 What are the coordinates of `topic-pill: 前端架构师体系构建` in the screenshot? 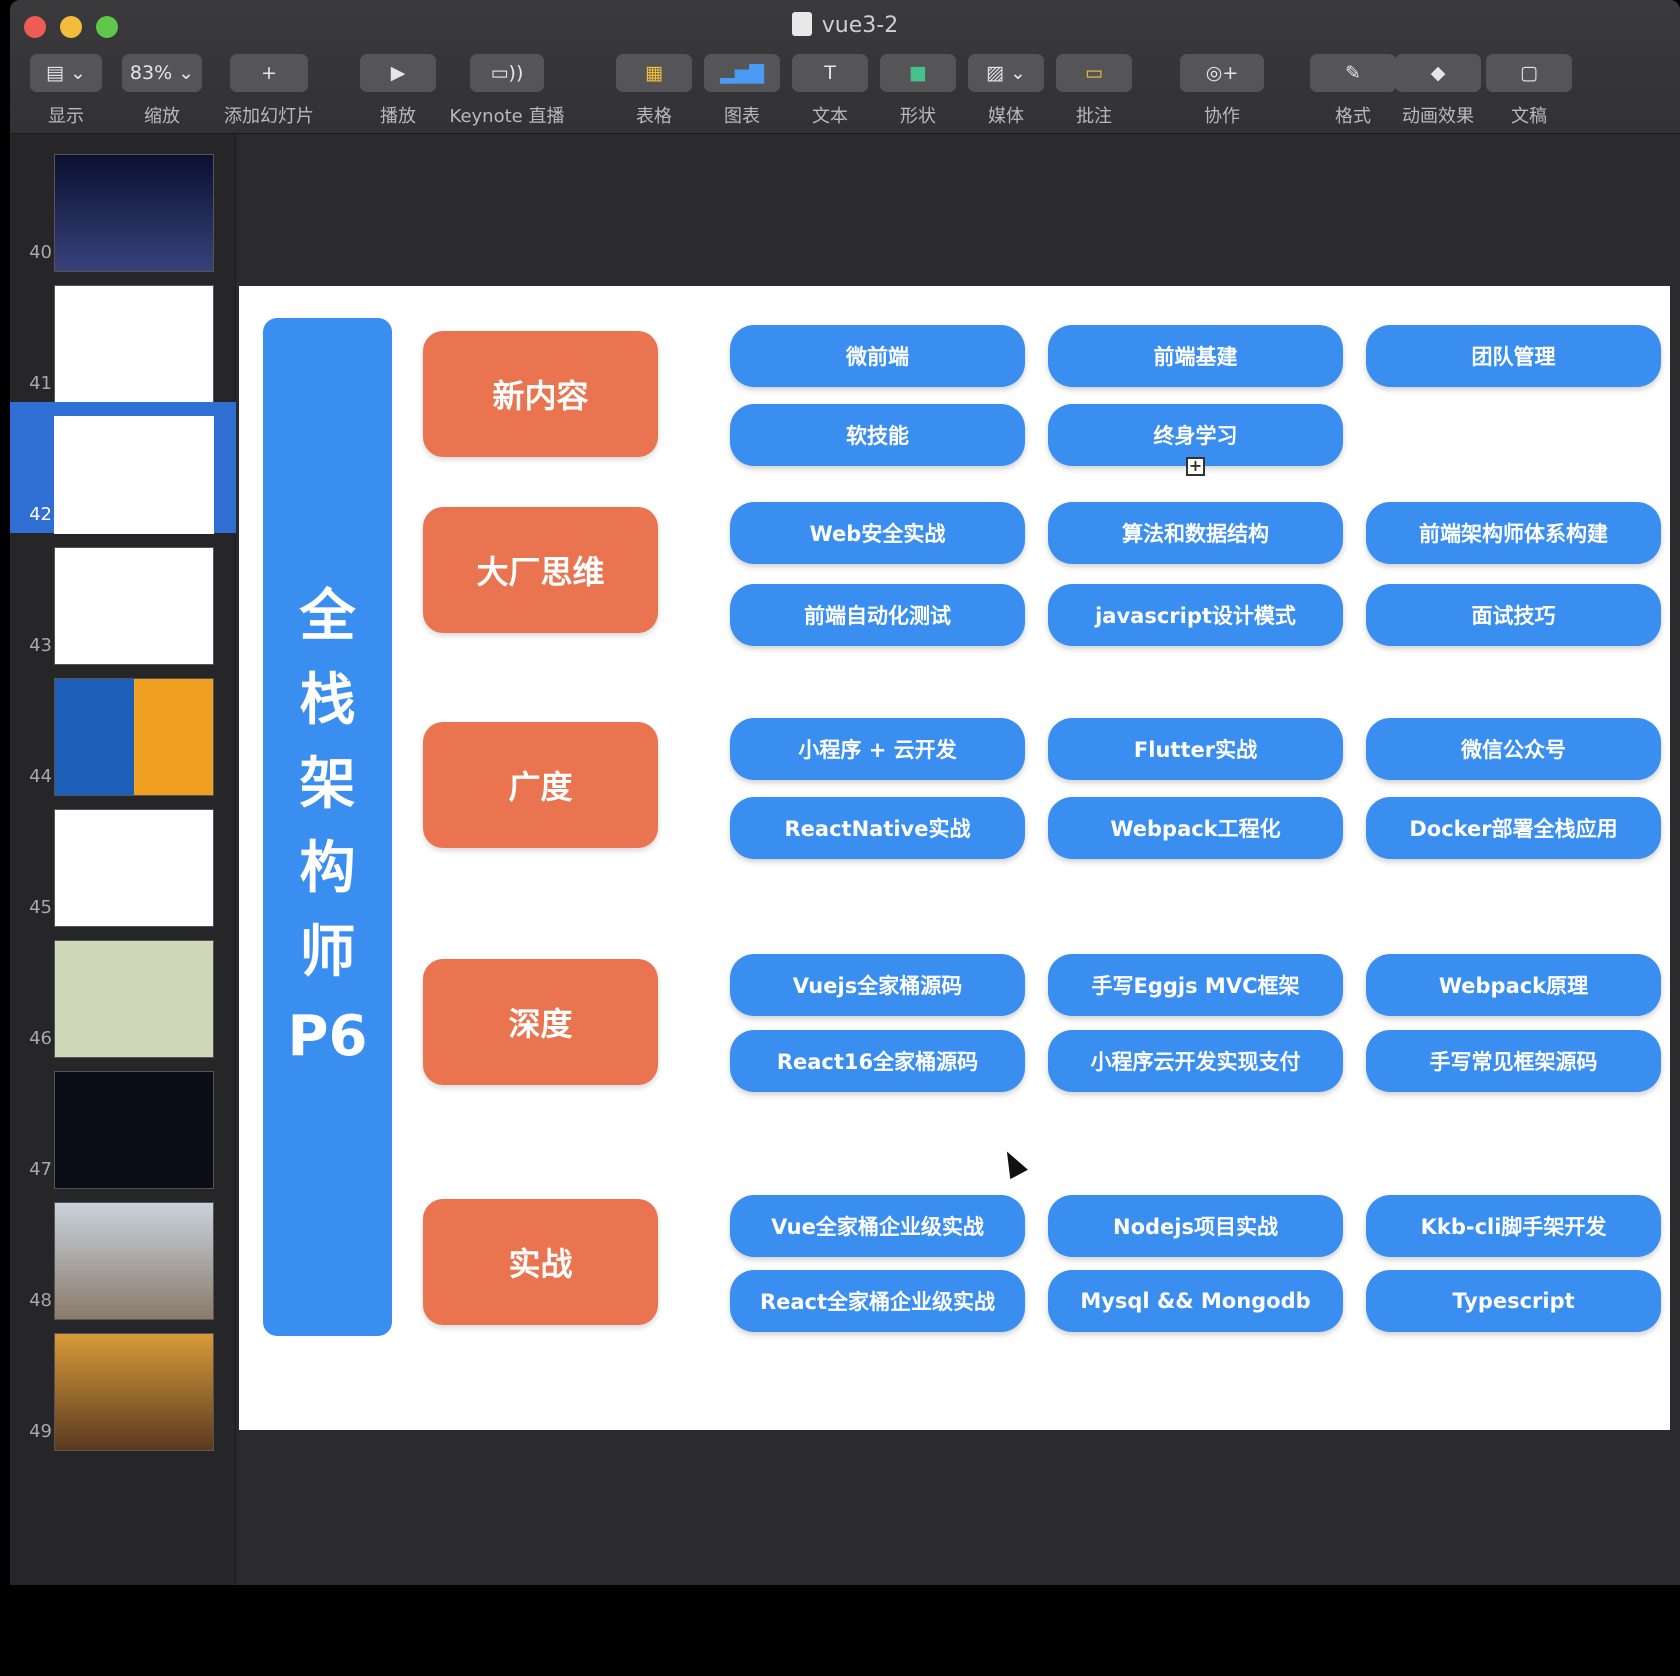 It's located at (1513, 533).